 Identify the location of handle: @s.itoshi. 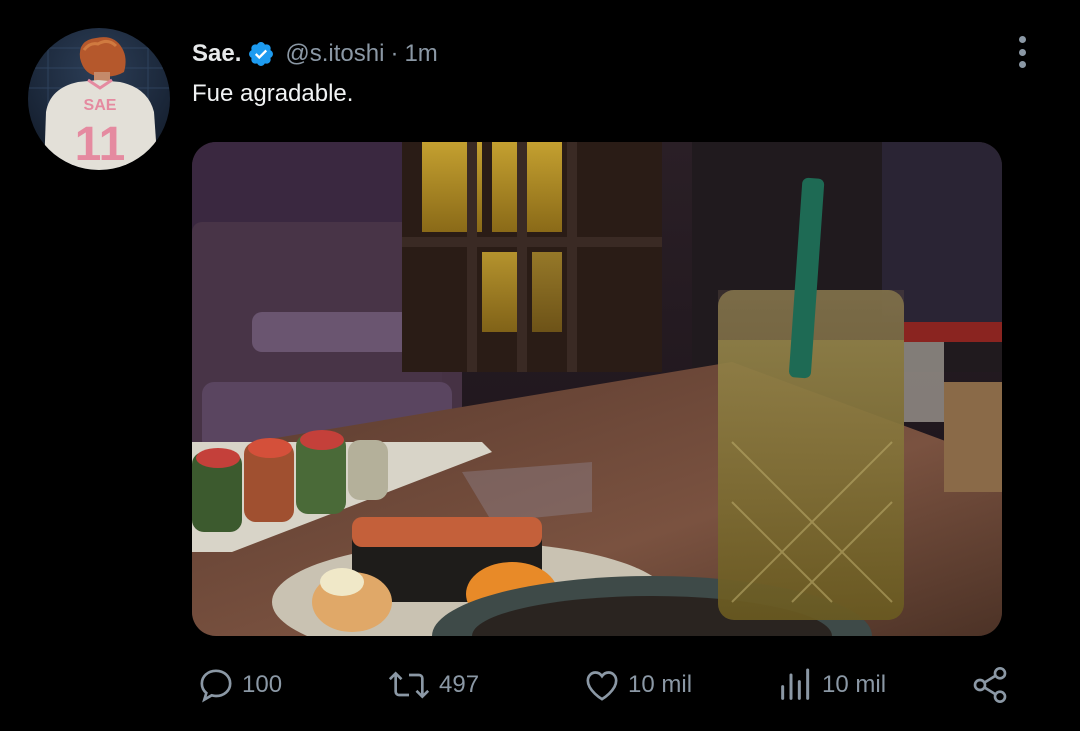
(334, 54).